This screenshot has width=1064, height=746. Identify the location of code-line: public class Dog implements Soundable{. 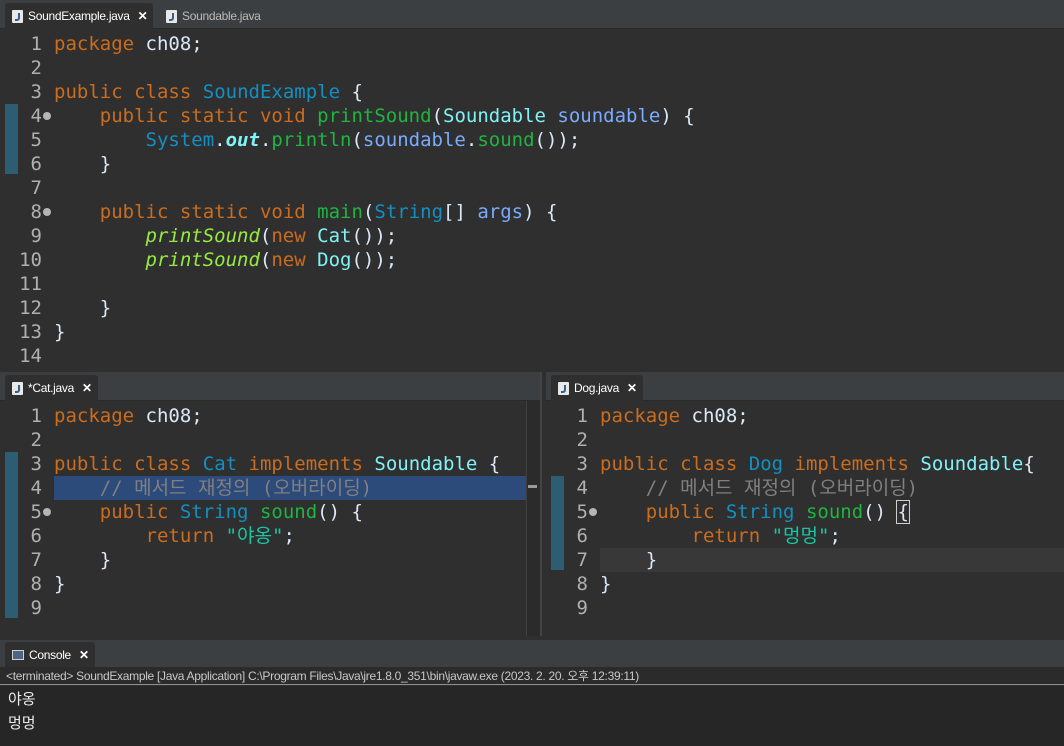
(817, 464).